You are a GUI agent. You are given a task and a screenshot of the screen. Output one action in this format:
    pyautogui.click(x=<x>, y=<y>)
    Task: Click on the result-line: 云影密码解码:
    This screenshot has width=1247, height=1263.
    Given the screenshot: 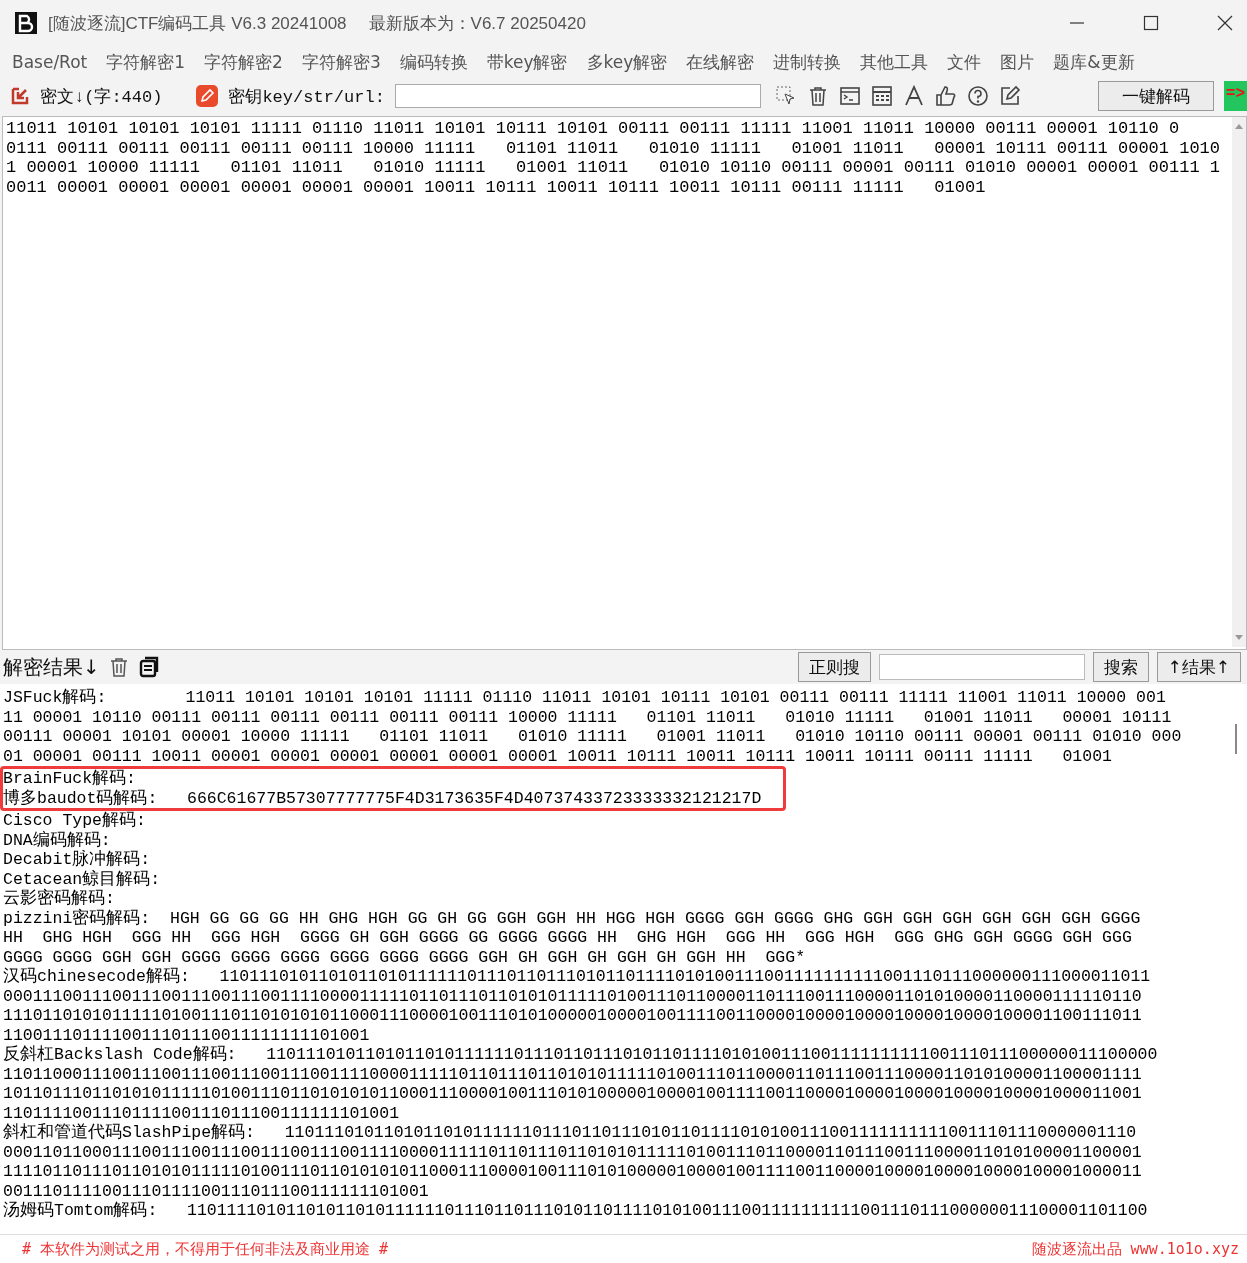 What is the action you would take?
    pyautogui.click(x=59, y=898)
    